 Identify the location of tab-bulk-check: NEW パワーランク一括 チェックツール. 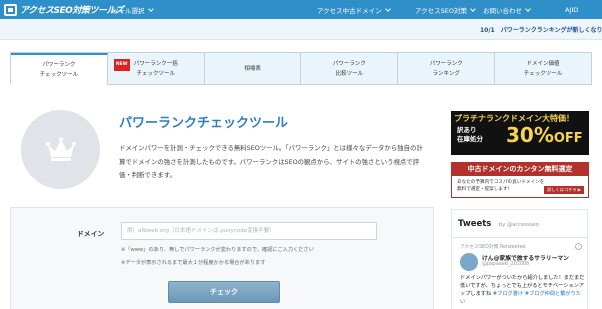
(156, 69).